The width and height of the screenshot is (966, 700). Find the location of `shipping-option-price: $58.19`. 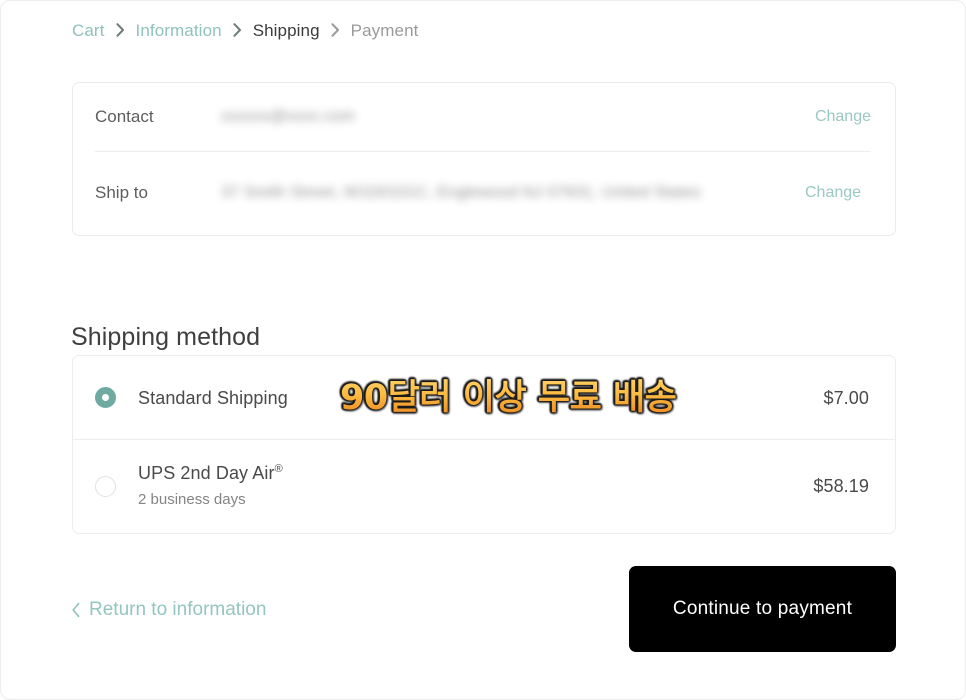

shipping-option-price: $58.19 is located at coordinates (841, 486).